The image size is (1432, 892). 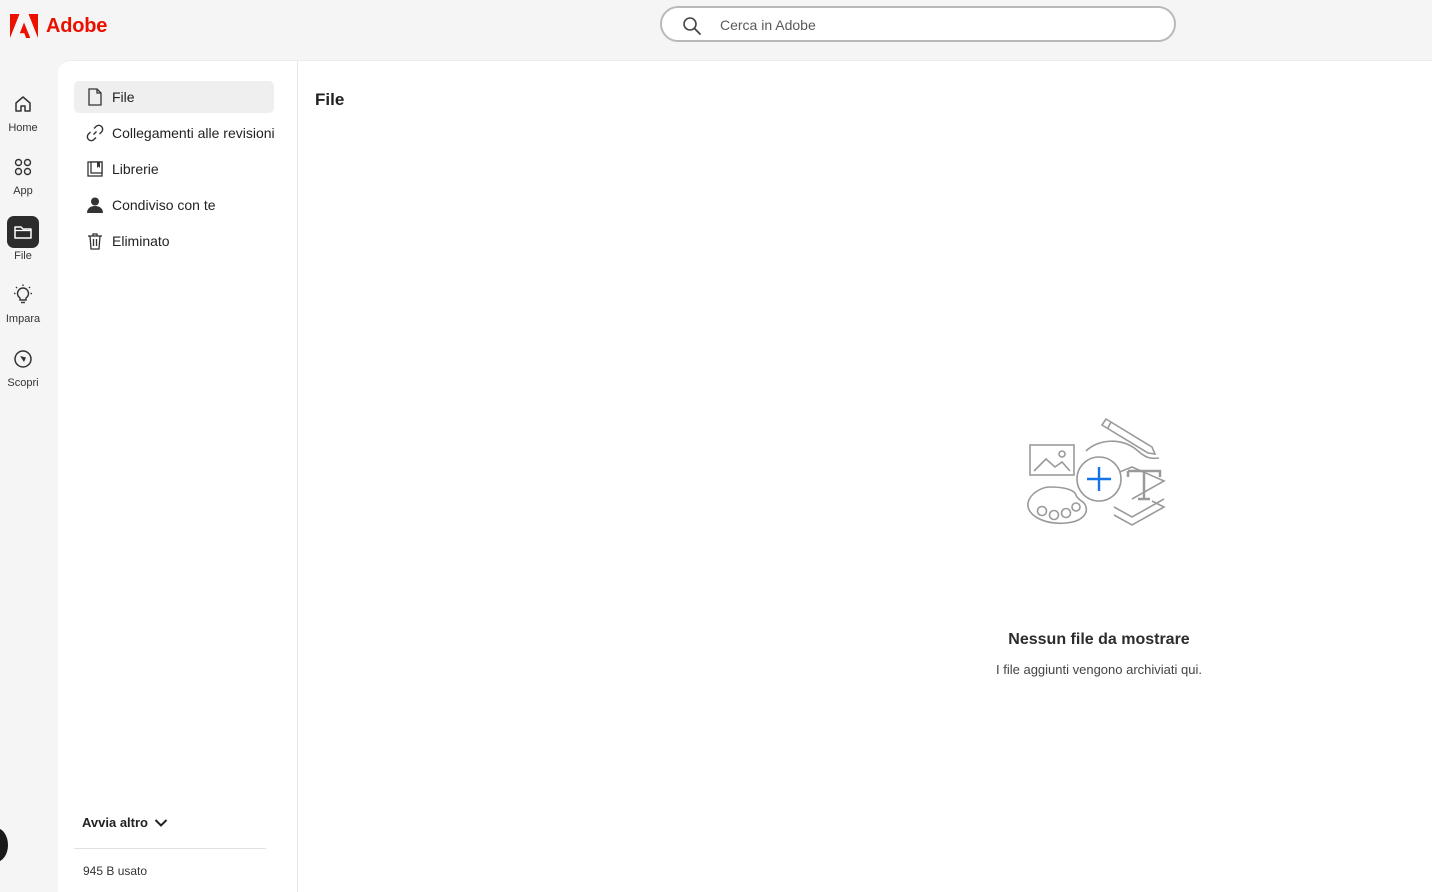 What do you see at coordinates (77, 25) in the screenshot?
I see `brand-name: Adobe` at bounding box center [77, 25].